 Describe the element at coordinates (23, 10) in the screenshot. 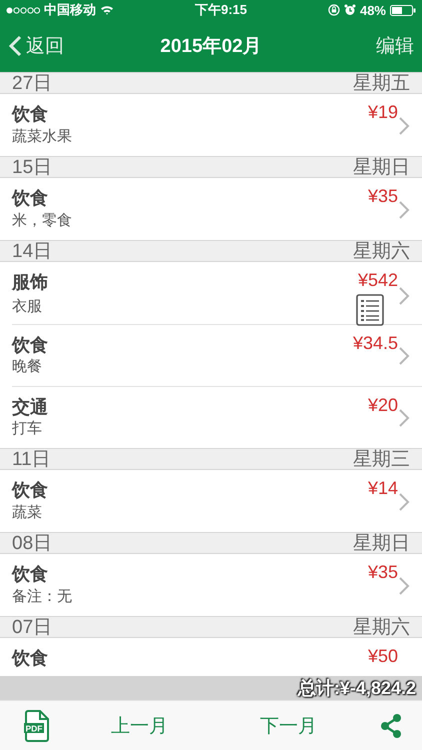

I see `signal-icon` at that location.